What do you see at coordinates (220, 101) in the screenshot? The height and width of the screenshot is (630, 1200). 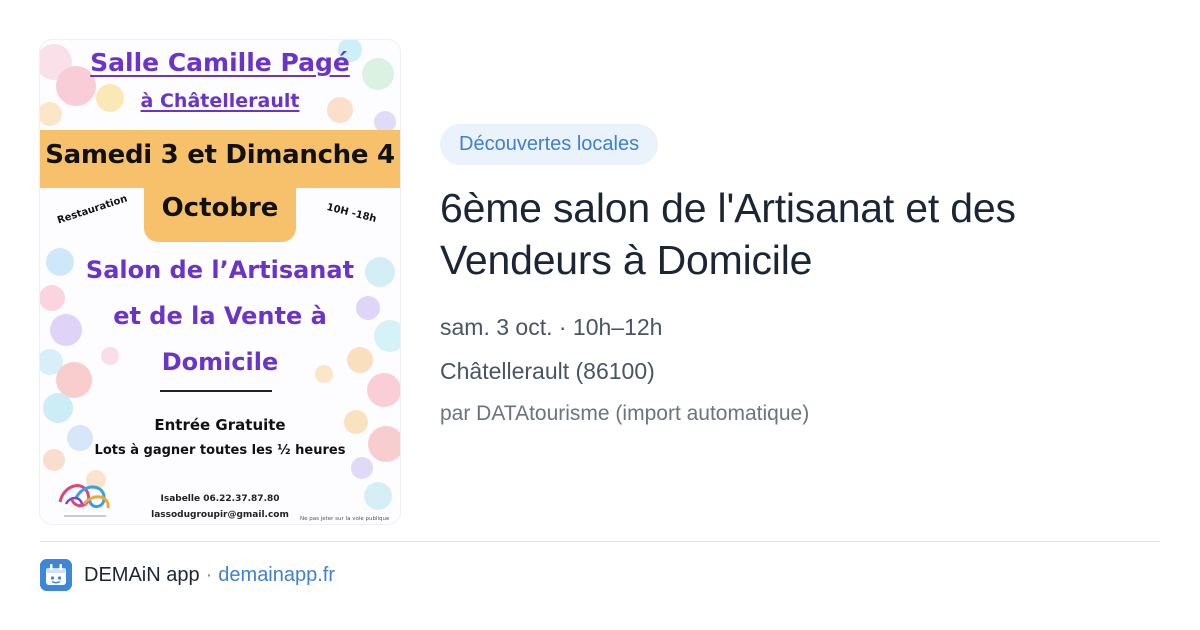 I see `poster-city: à Châtellerault` at bounding box center [220, 101].